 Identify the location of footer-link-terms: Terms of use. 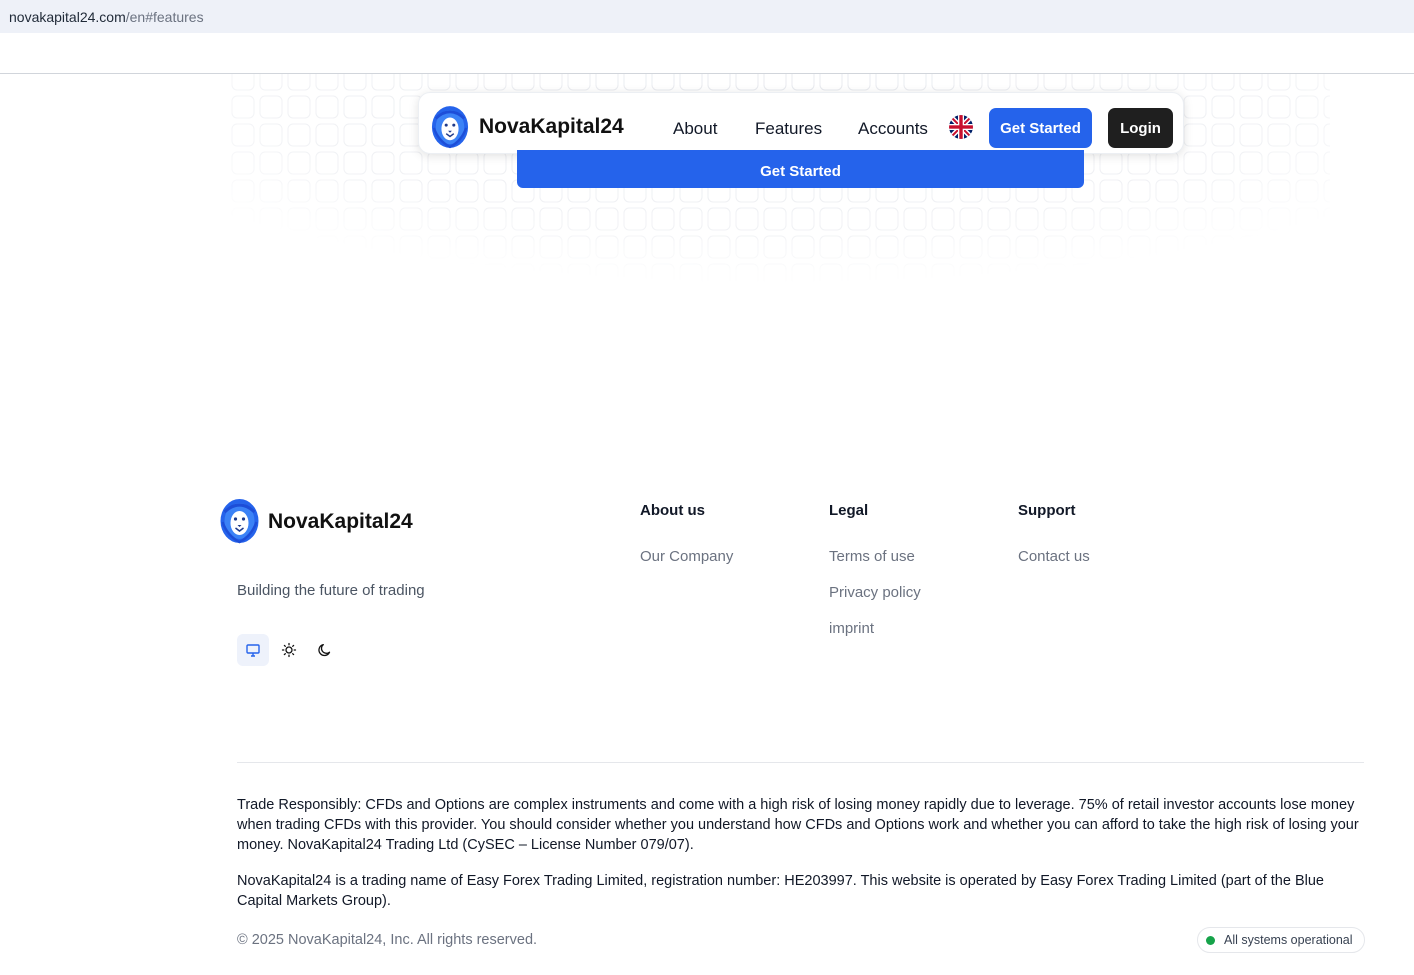
(872, 556).